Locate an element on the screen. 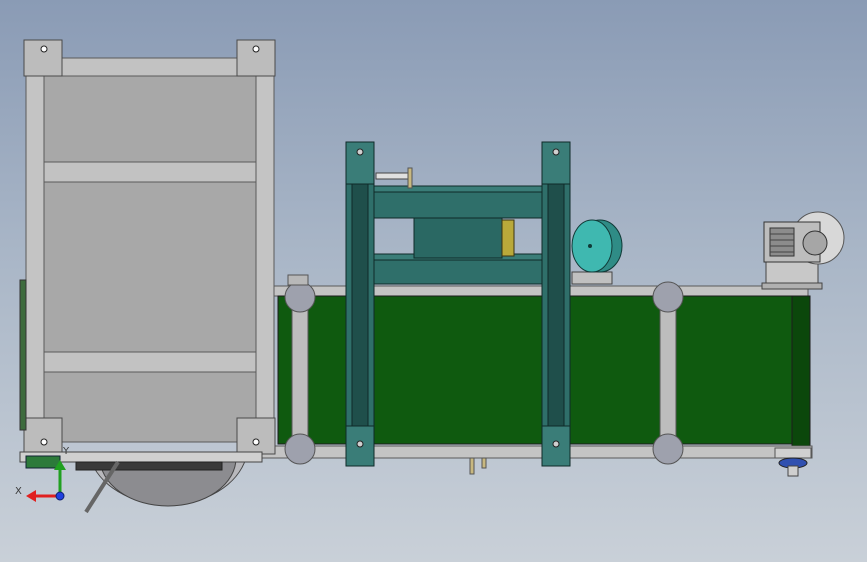 This screenshot has width=867, height=562. conveyor-bottom-rail is located at coordinates (536, 452).